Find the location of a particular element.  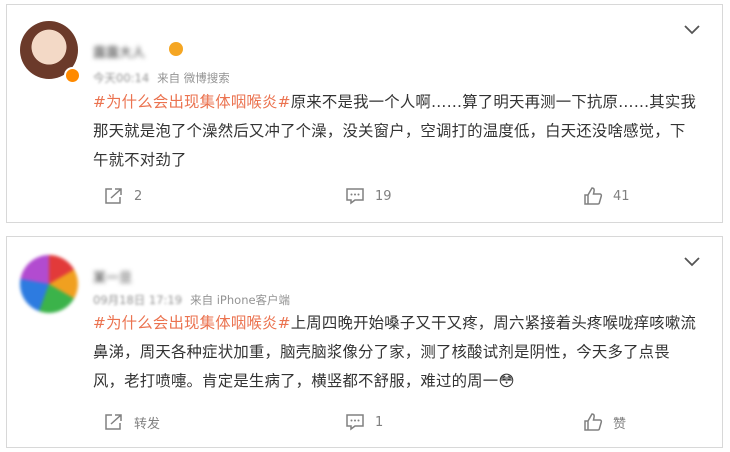

action-bar: 转发 1 赞 is located at coordinates (364, 422).